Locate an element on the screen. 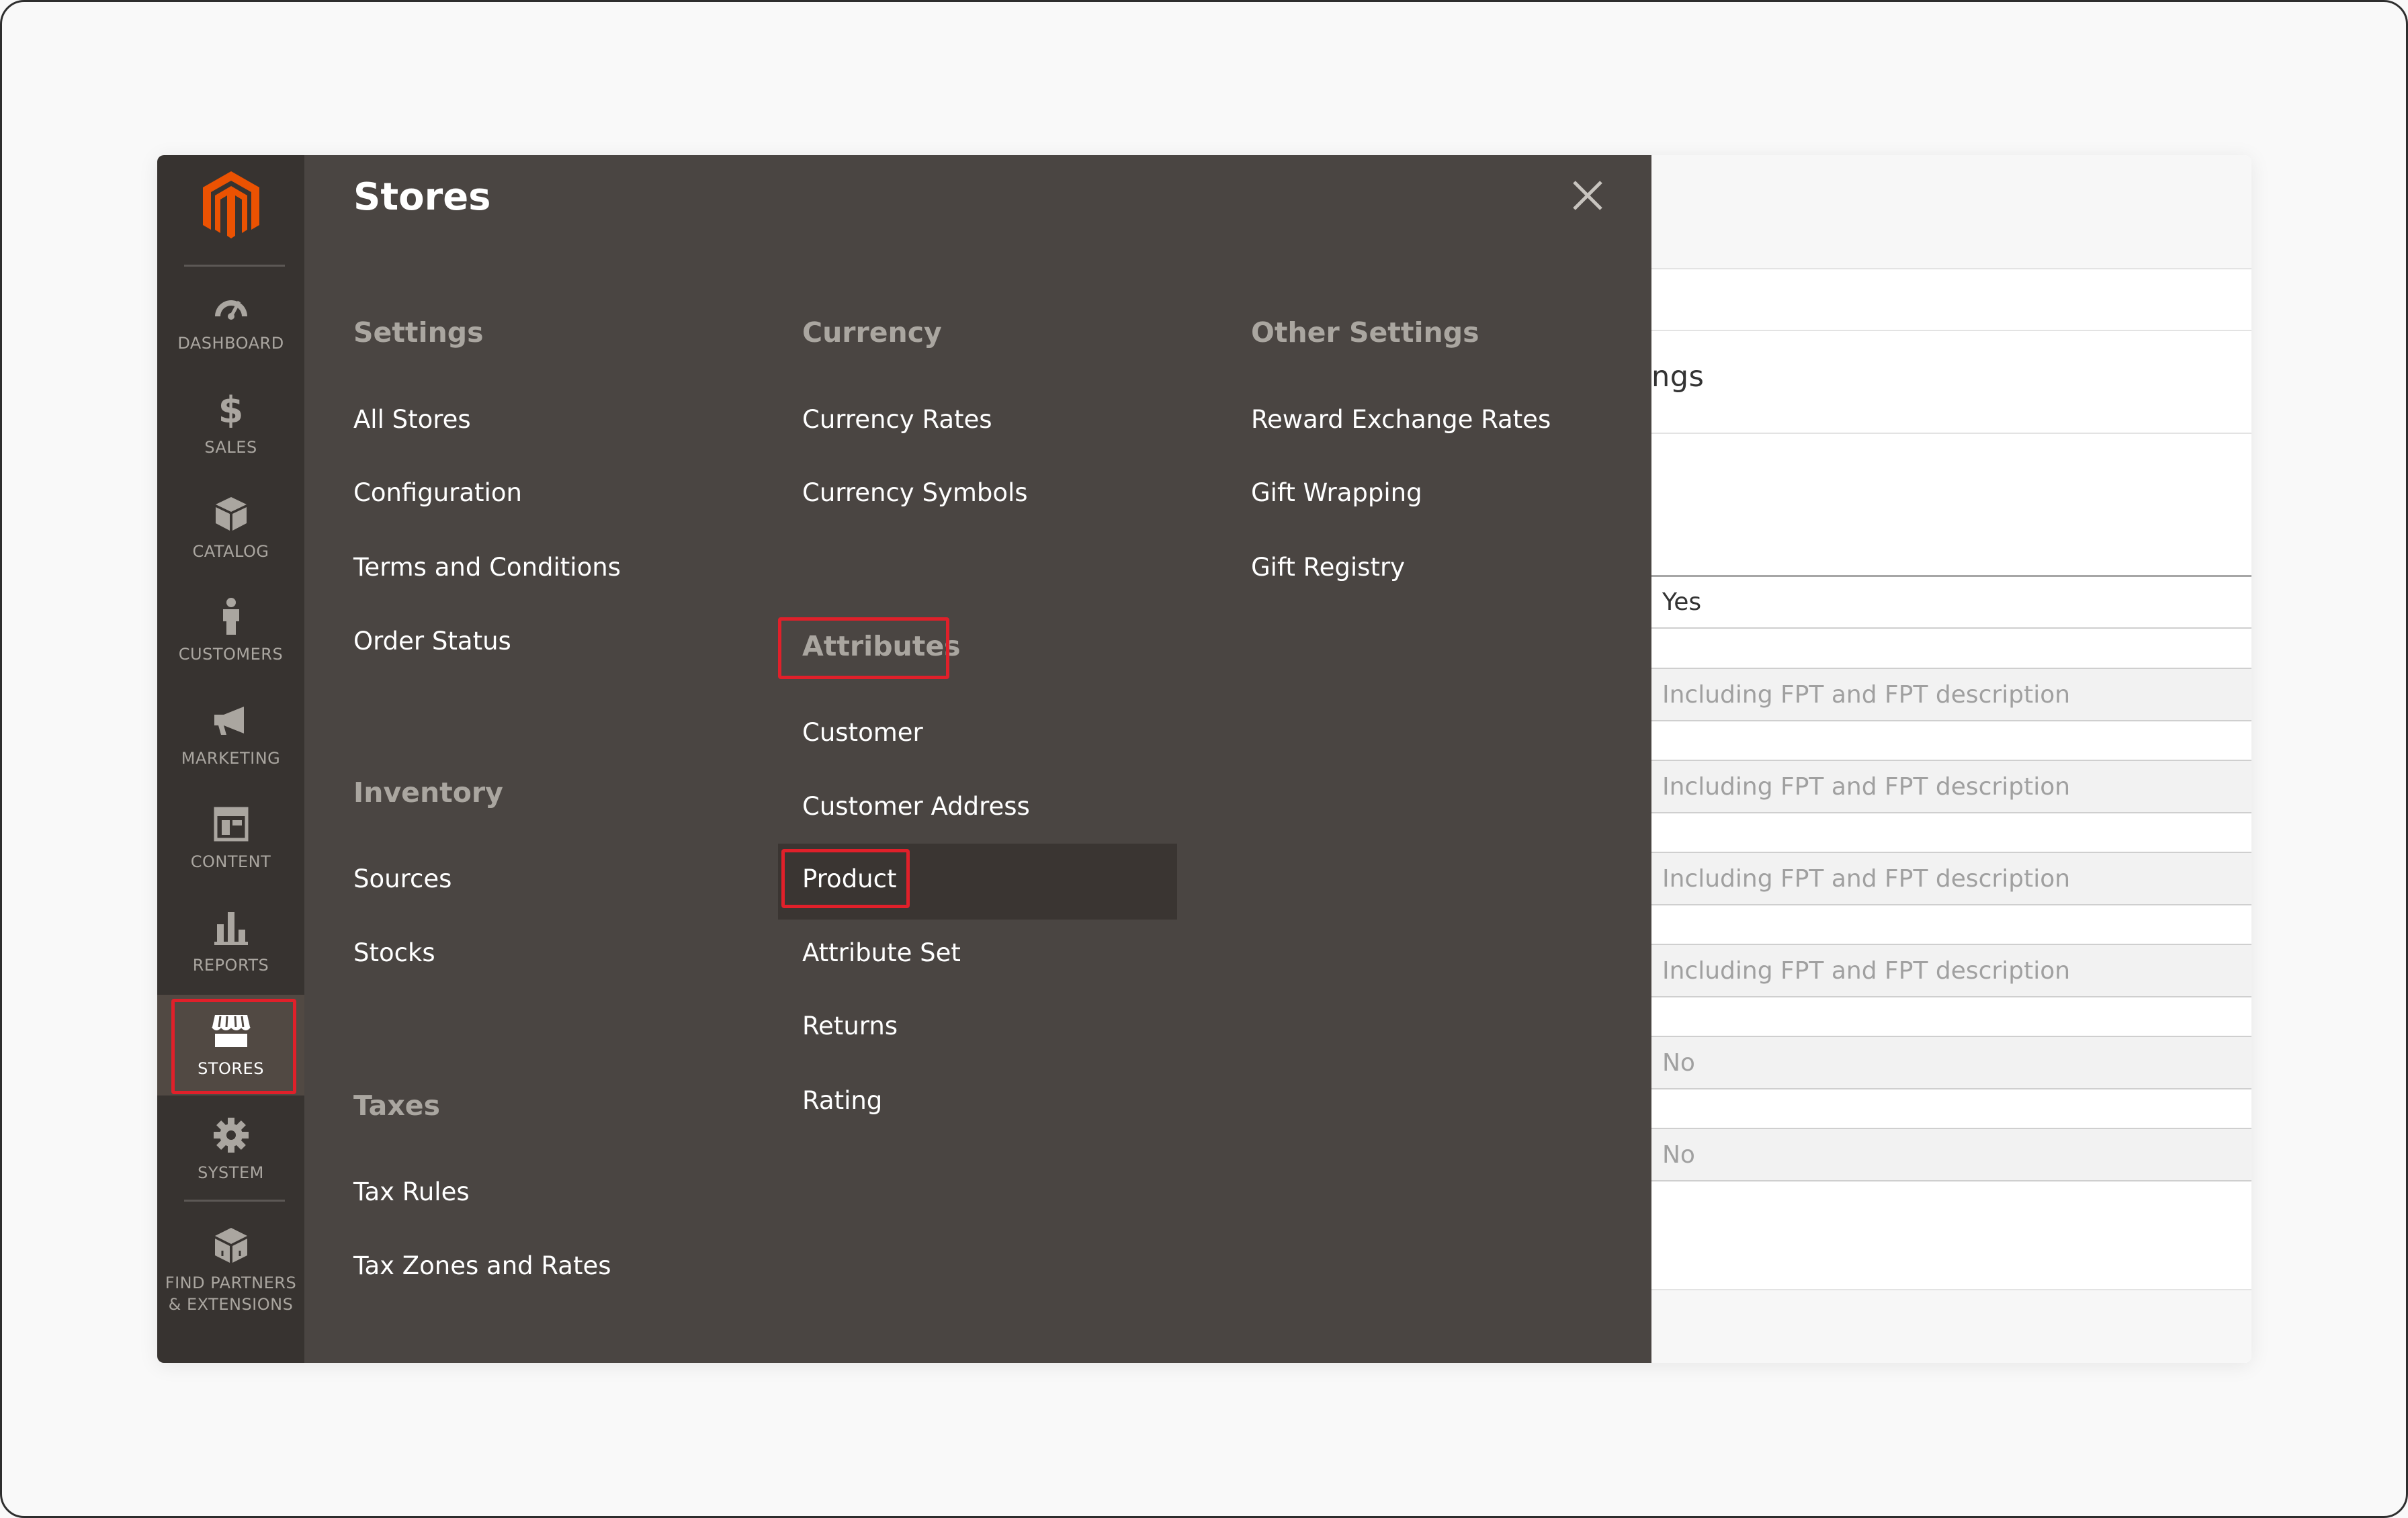 This screenshot has width=2408, height=1518. cubes-icon is located at coordinates (231, 1245).